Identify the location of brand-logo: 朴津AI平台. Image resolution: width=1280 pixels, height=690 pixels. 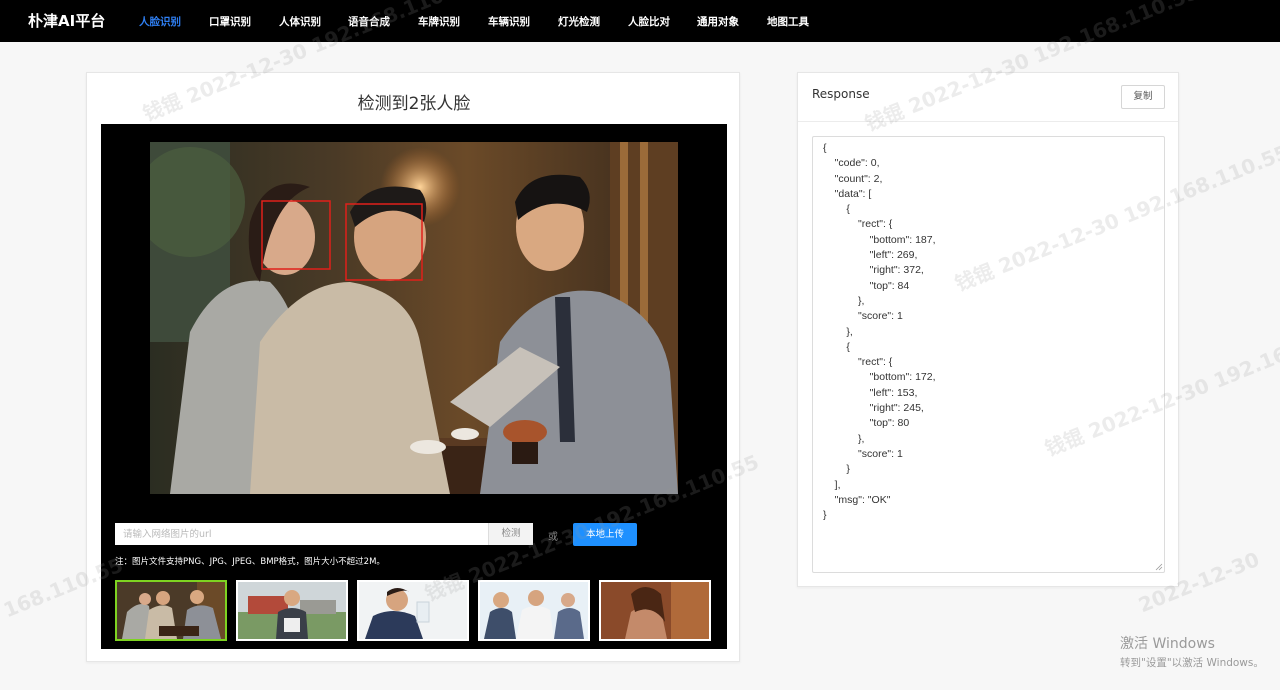
(66, 20).